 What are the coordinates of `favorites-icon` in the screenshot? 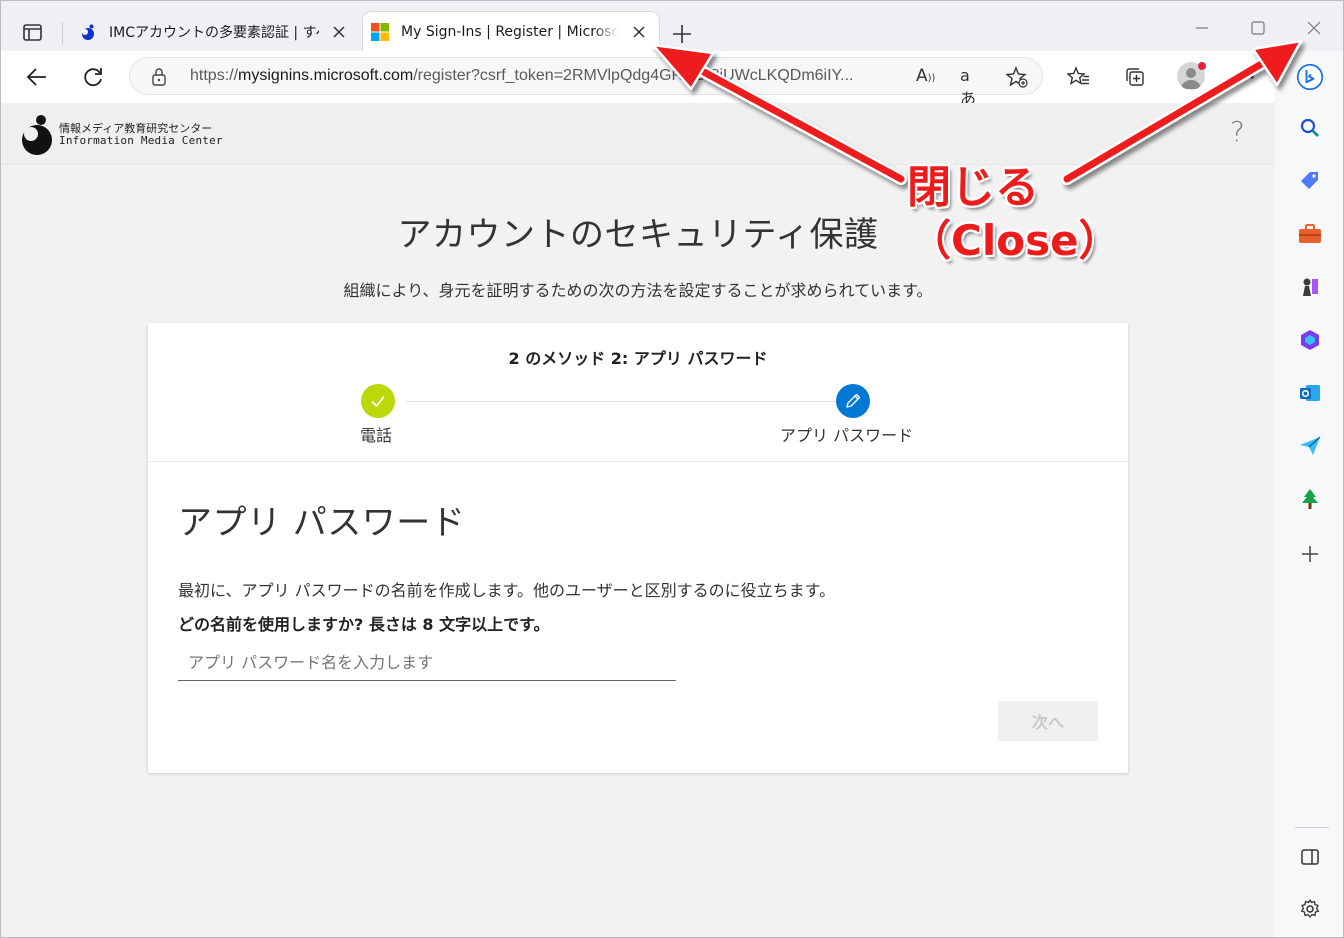 It's located at (1079, 77).